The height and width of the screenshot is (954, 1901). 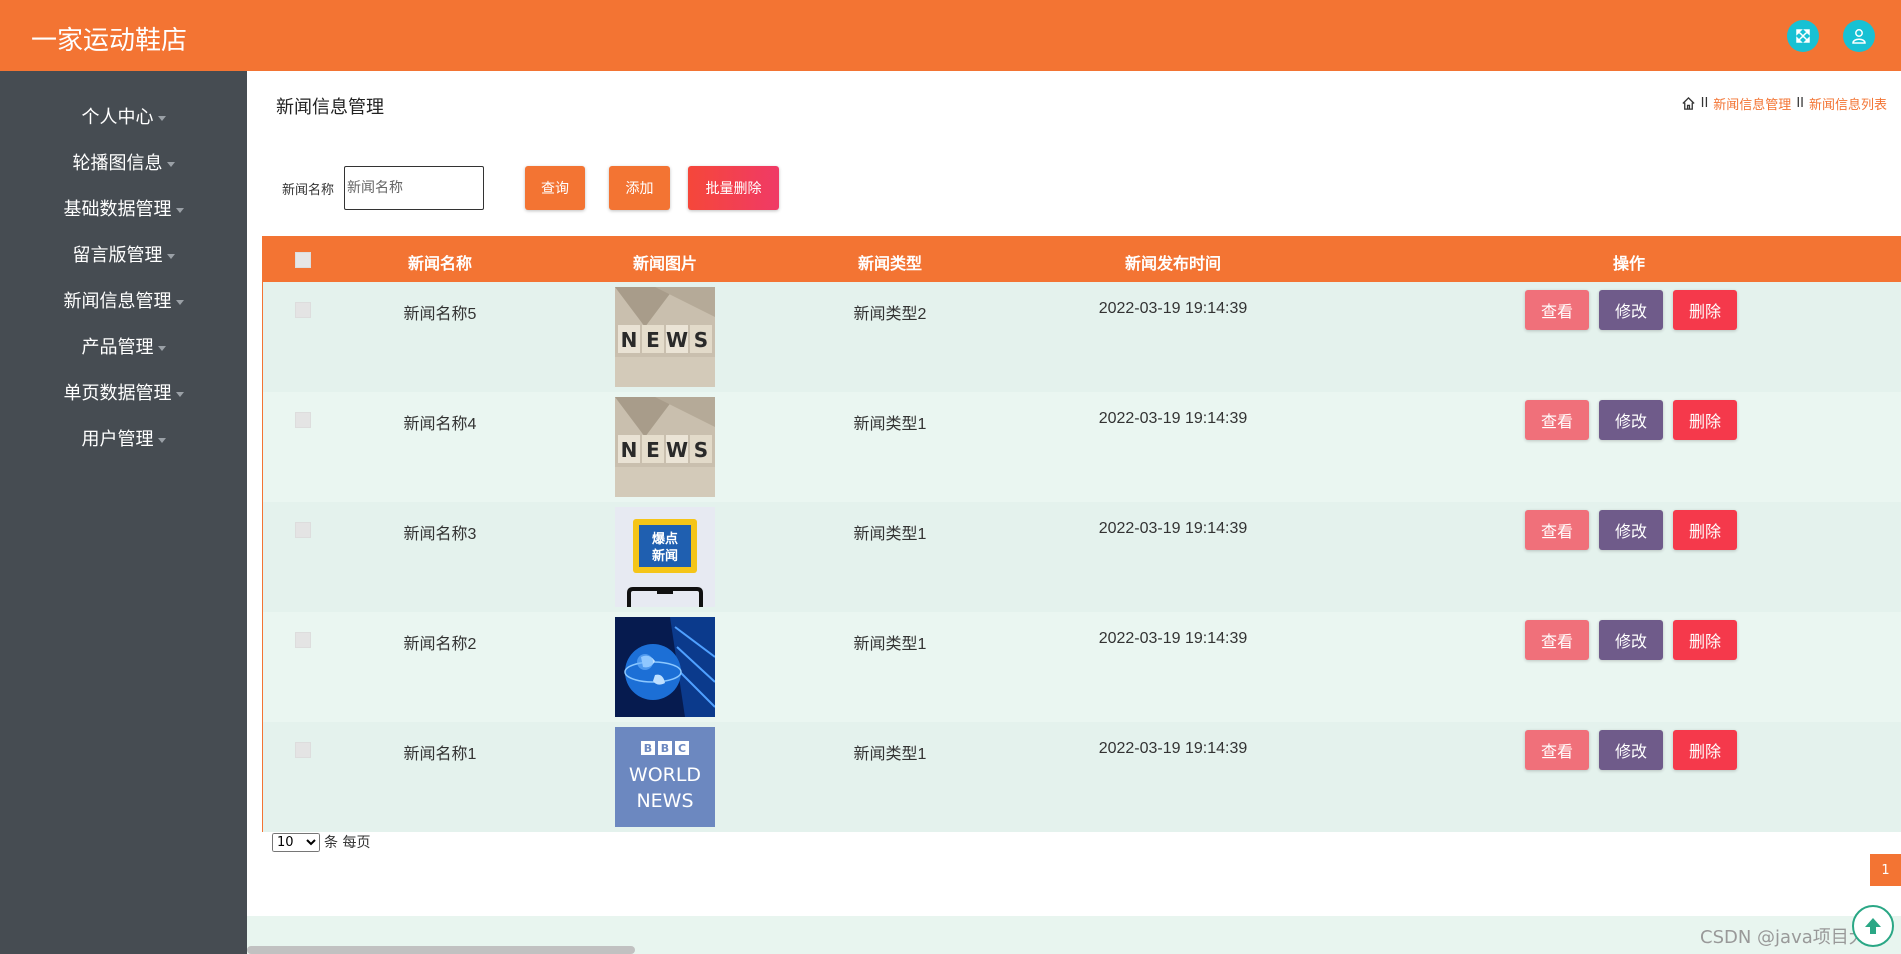 I want to click on sidebar-item-single-page: 单页数据管理, so click(x=123, y=392).